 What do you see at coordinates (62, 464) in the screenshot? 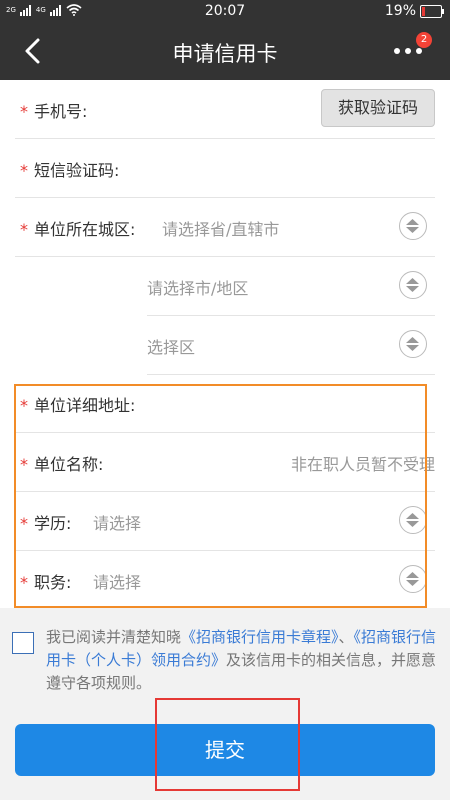
I see `company-label: * 单位名称:` at bounding box center [62, 464].